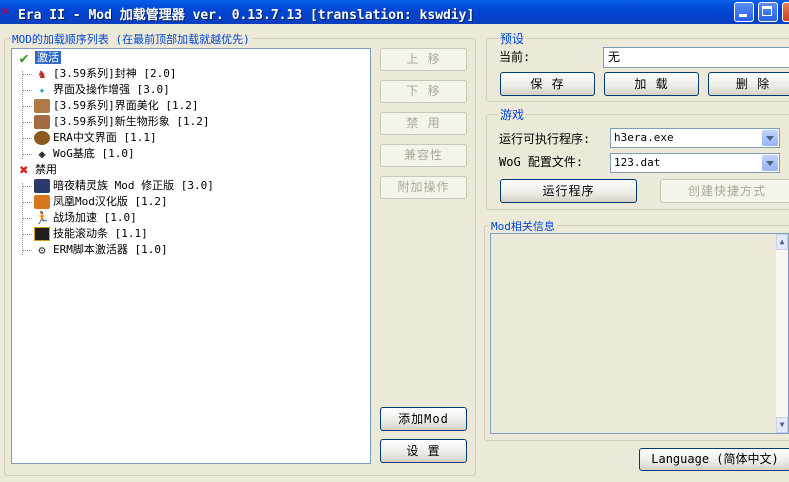 The height and width of the screenshot is (482, 789). I want to click on night-elf-icon, so click(42, 186).